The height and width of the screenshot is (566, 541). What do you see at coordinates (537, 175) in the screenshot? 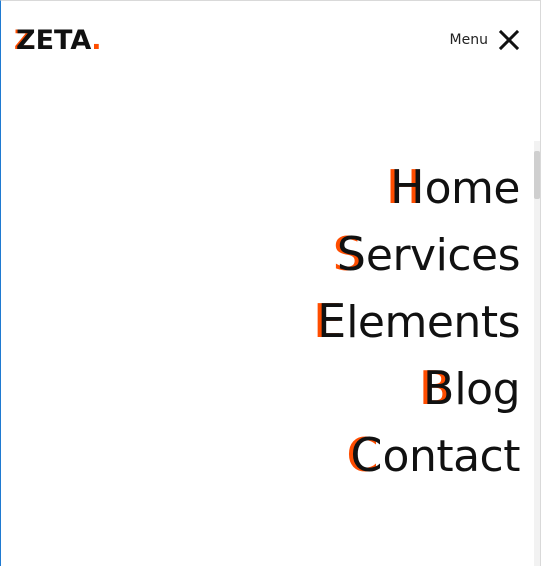
I see `scrollbar-thumb` at bounding box center [537, 175].